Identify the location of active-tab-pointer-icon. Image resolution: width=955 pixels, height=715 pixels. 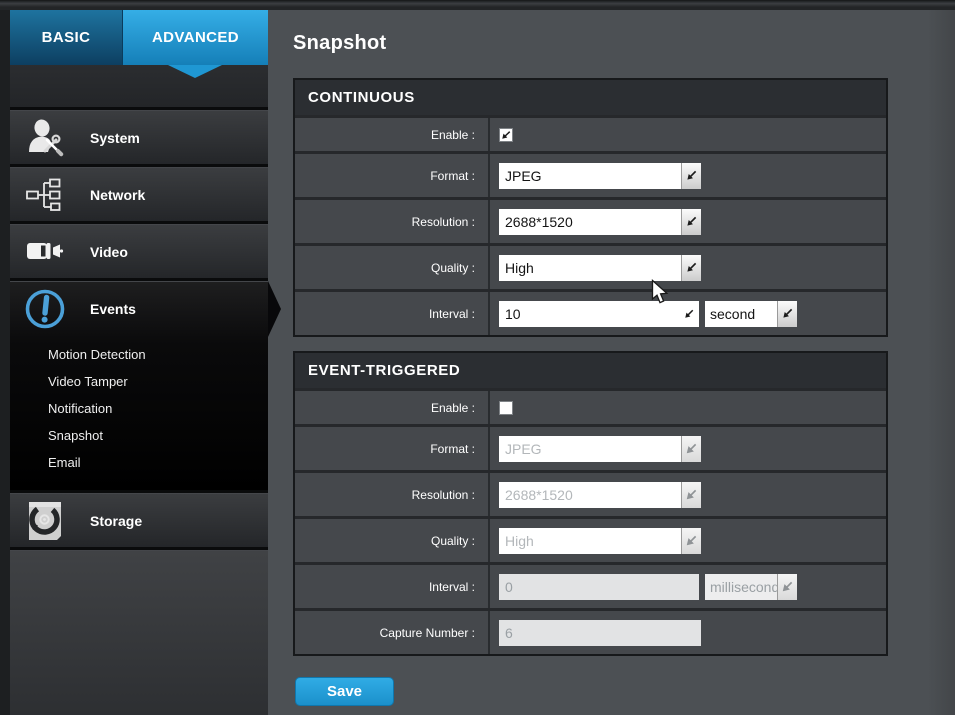
(195, 71).